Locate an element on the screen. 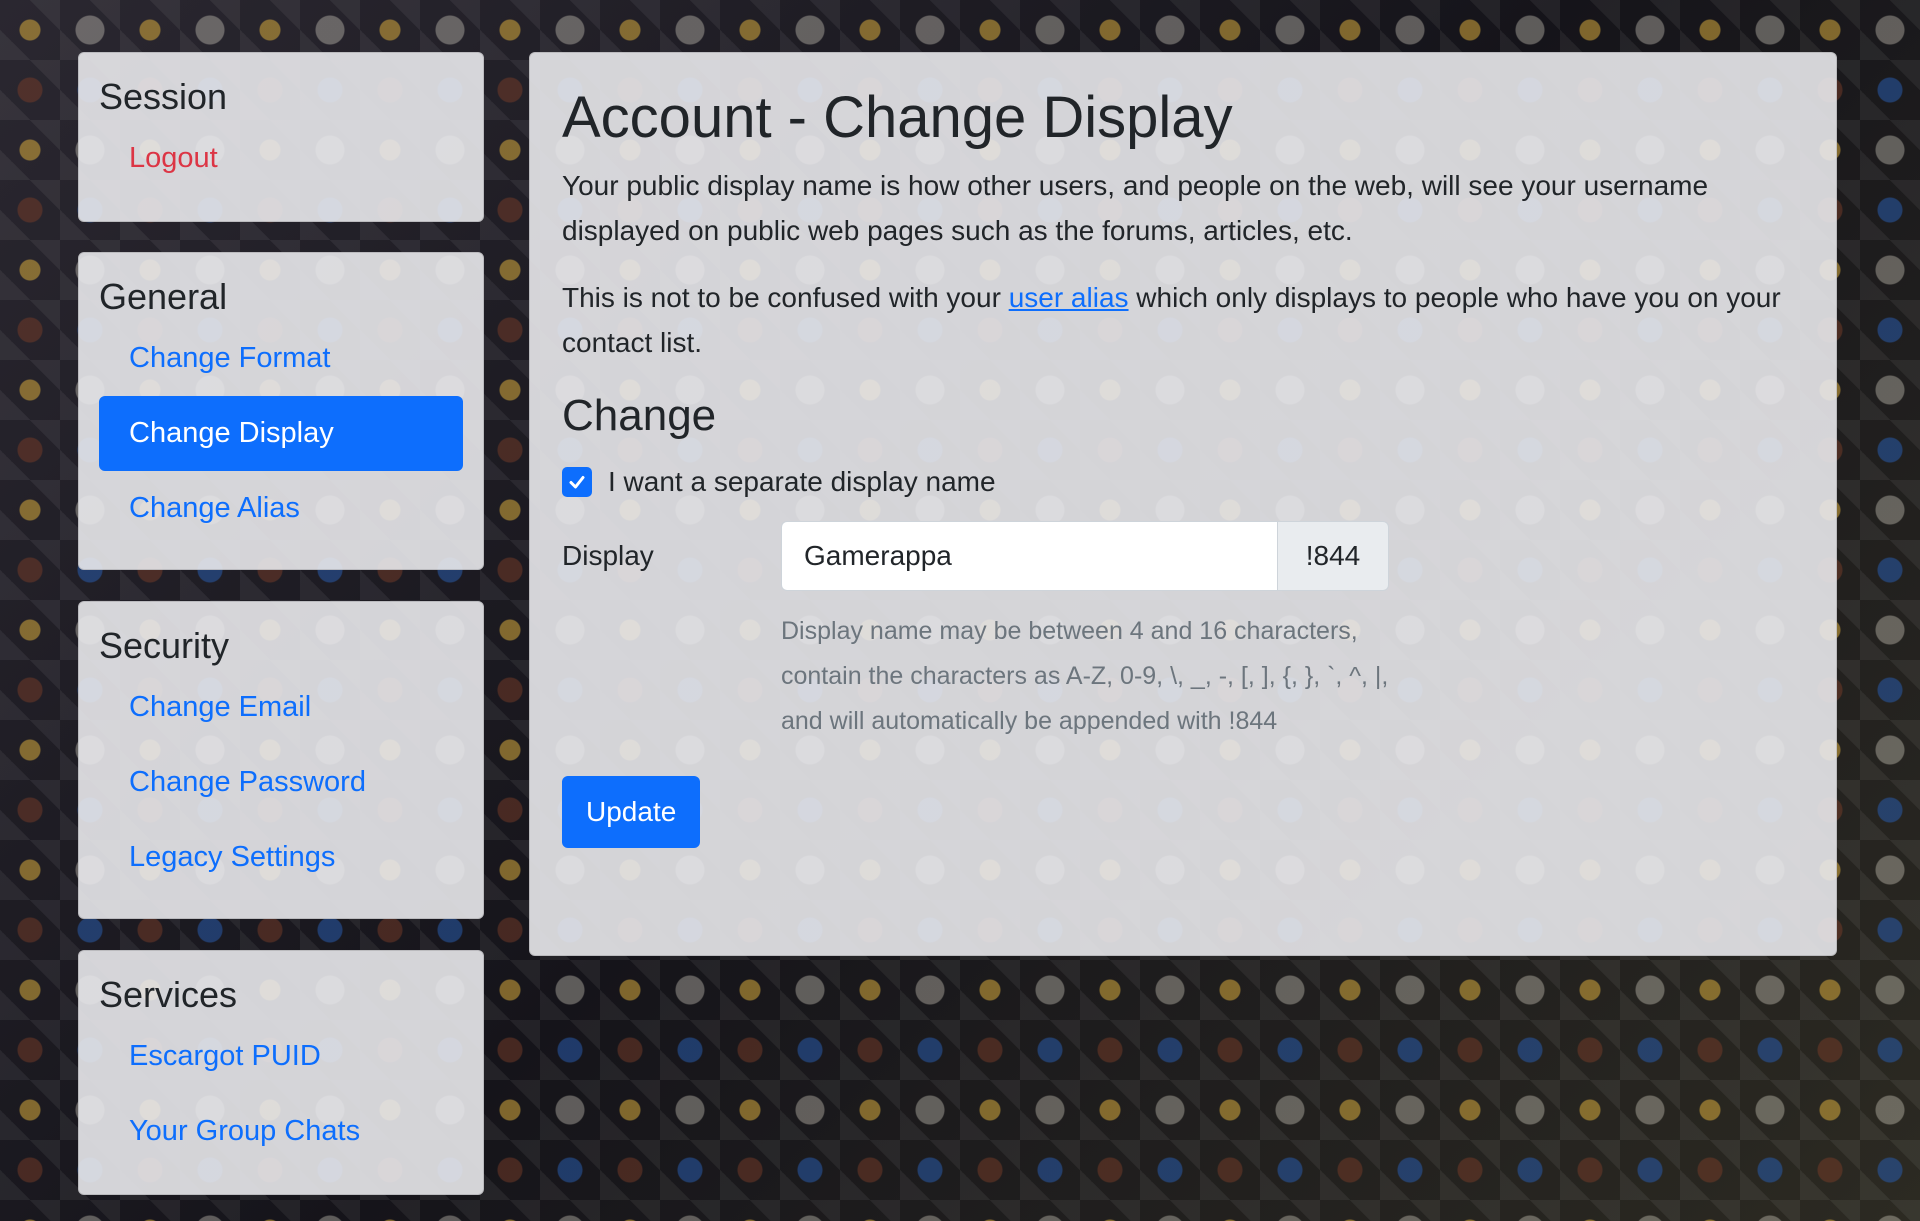  services-card: Services Escargot PUID Your Group Chats is located at coordinates (281, 1072).